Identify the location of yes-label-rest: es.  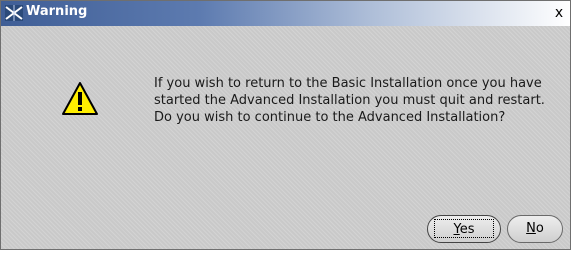
(467, 229).